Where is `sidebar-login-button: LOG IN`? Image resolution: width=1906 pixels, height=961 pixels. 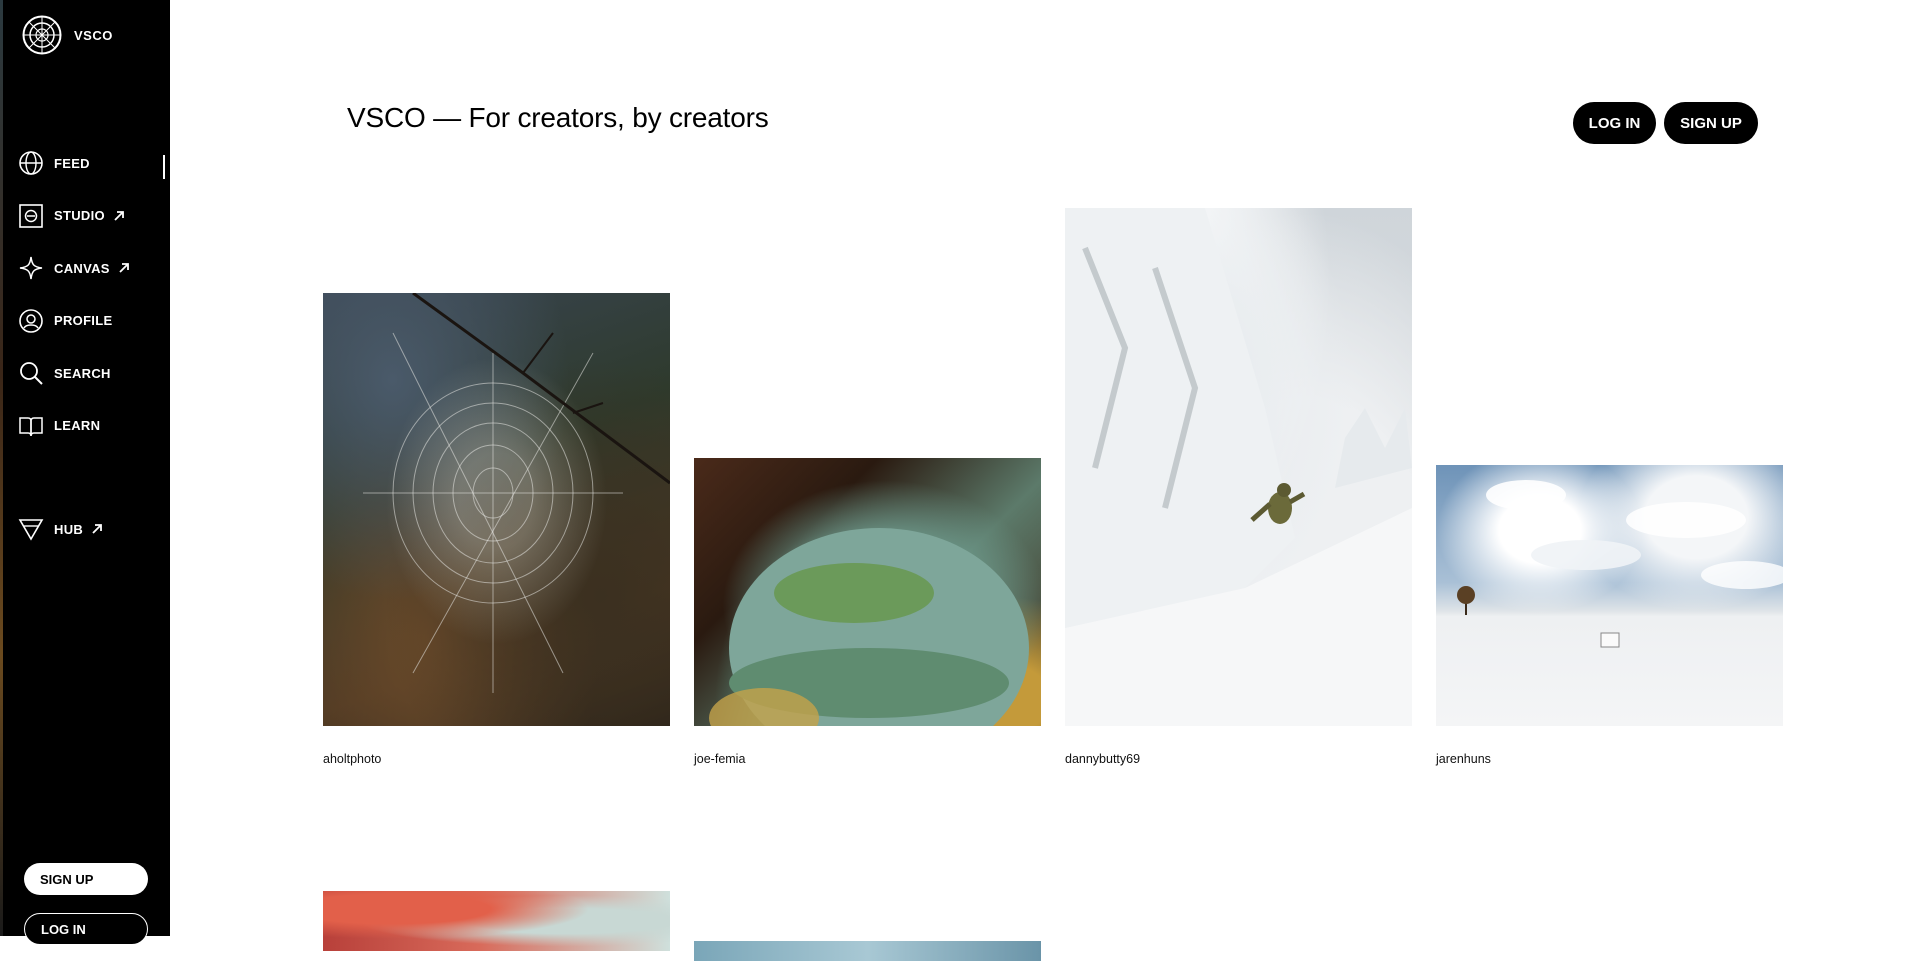
sidebar-login-button: LOG IN is located at coordinates (86, 929).